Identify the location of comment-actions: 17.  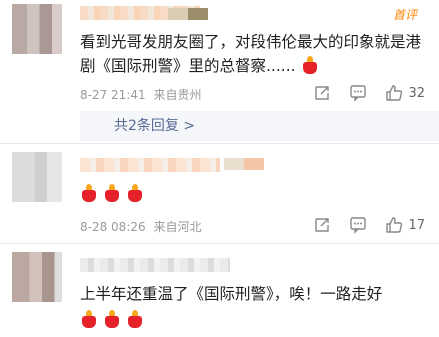
(369, 225).